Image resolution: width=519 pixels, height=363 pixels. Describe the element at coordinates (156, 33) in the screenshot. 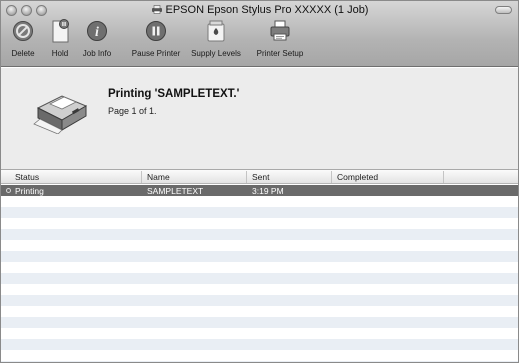

I see `pause-icon` at that location.